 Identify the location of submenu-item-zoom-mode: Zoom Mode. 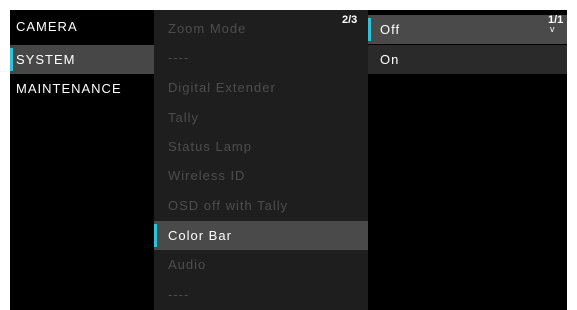
(261, 28).